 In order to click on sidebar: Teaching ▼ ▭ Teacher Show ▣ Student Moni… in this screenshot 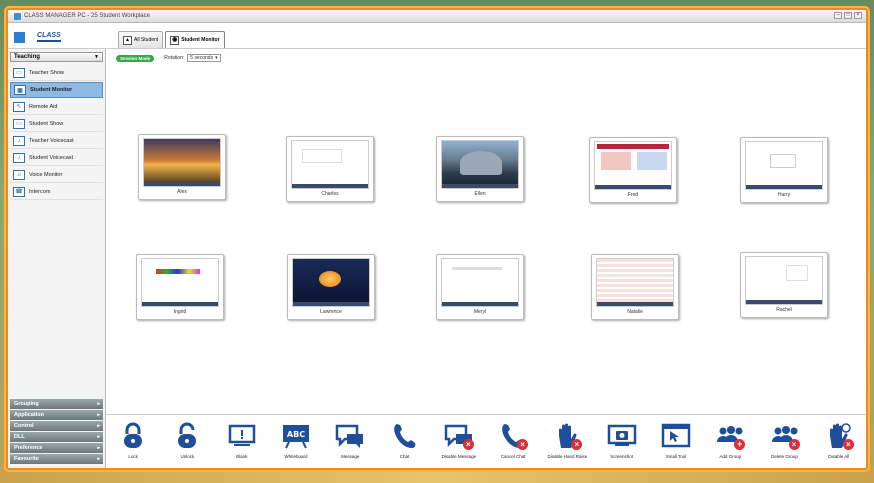, I will do `click(57, 258)`.